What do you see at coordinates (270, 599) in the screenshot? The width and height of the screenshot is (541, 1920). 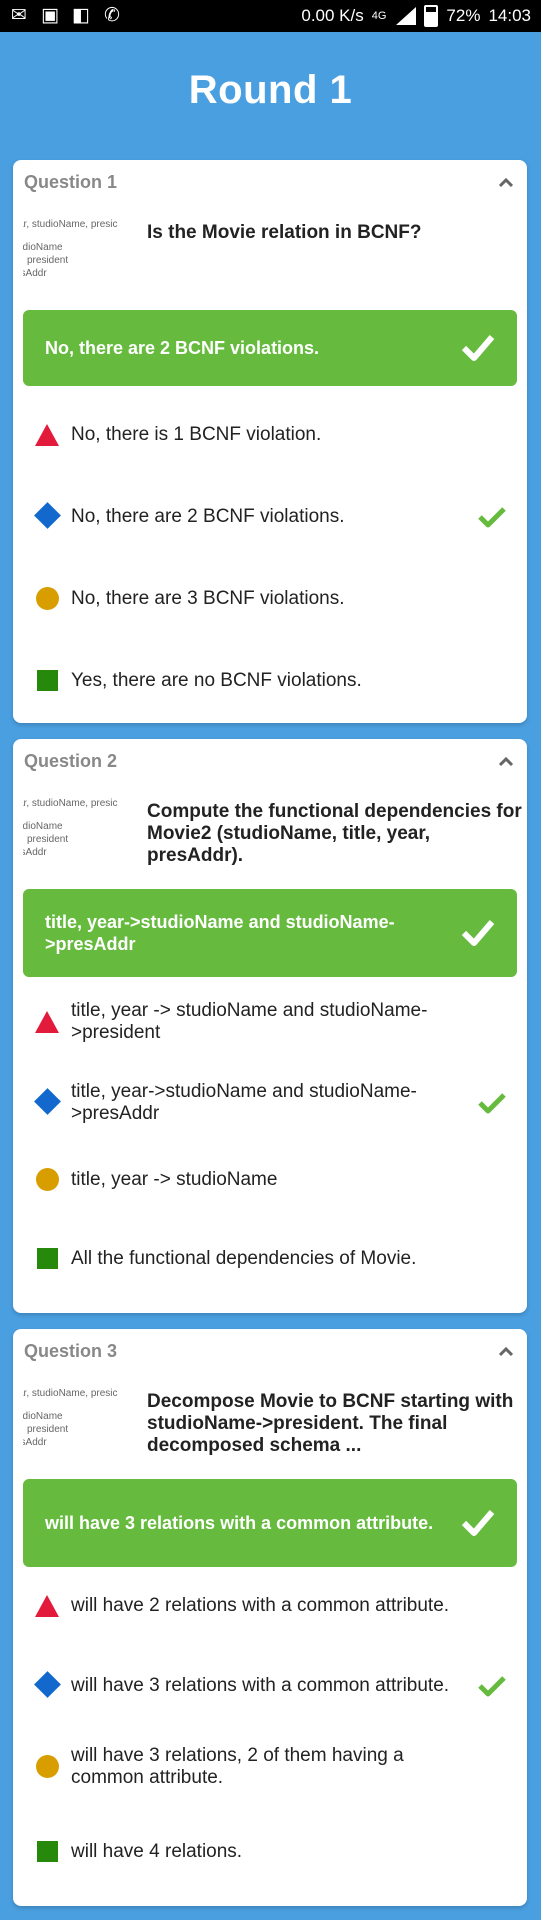 I see `answer-option-circle: No, there are 3 BCNF violations.` at bounding box center [270, 599].